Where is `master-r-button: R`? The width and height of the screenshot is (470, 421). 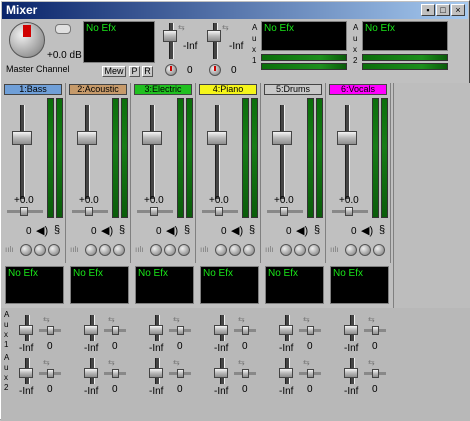
master-r-button: R is located at coordinates (147, 71).